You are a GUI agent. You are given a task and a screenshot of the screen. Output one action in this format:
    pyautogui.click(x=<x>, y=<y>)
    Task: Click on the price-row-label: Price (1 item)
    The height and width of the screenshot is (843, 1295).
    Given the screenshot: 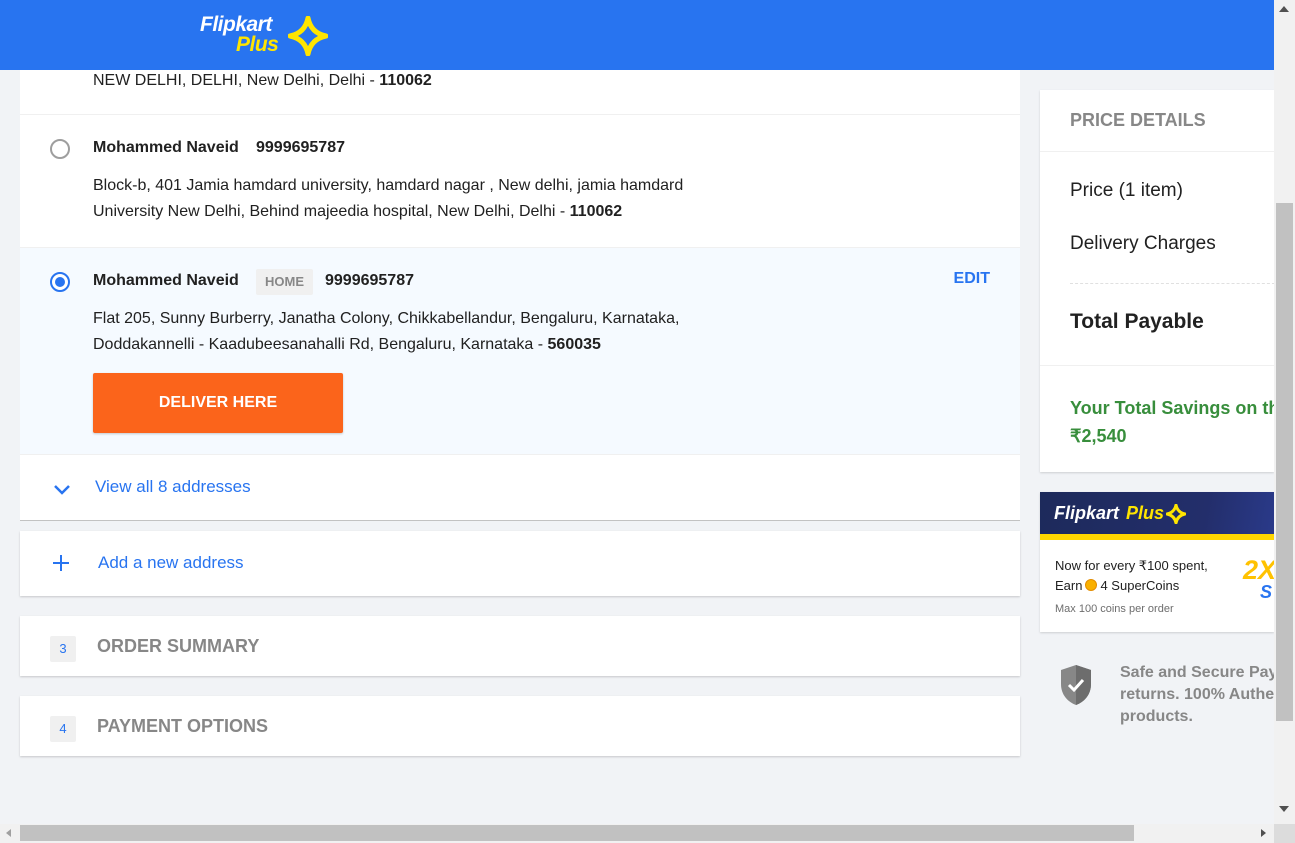 What is the action you would take?
    pyautogui.click(x=1126, y=190)
    